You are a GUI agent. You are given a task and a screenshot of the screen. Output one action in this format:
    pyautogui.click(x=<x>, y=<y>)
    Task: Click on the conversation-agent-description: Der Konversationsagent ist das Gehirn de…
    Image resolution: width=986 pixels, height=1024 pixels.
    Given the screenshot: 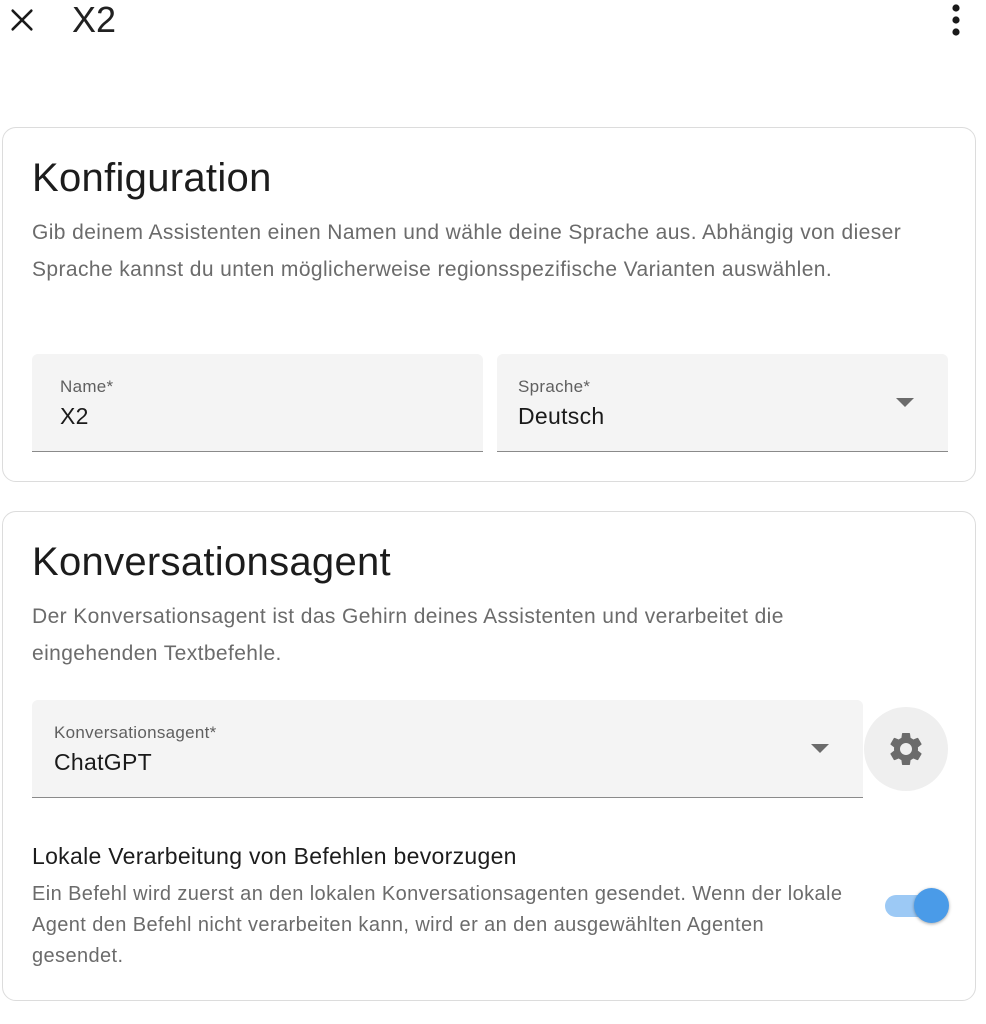 What is the action you would take?
    pyautogui.click(x=408, y=635)
    